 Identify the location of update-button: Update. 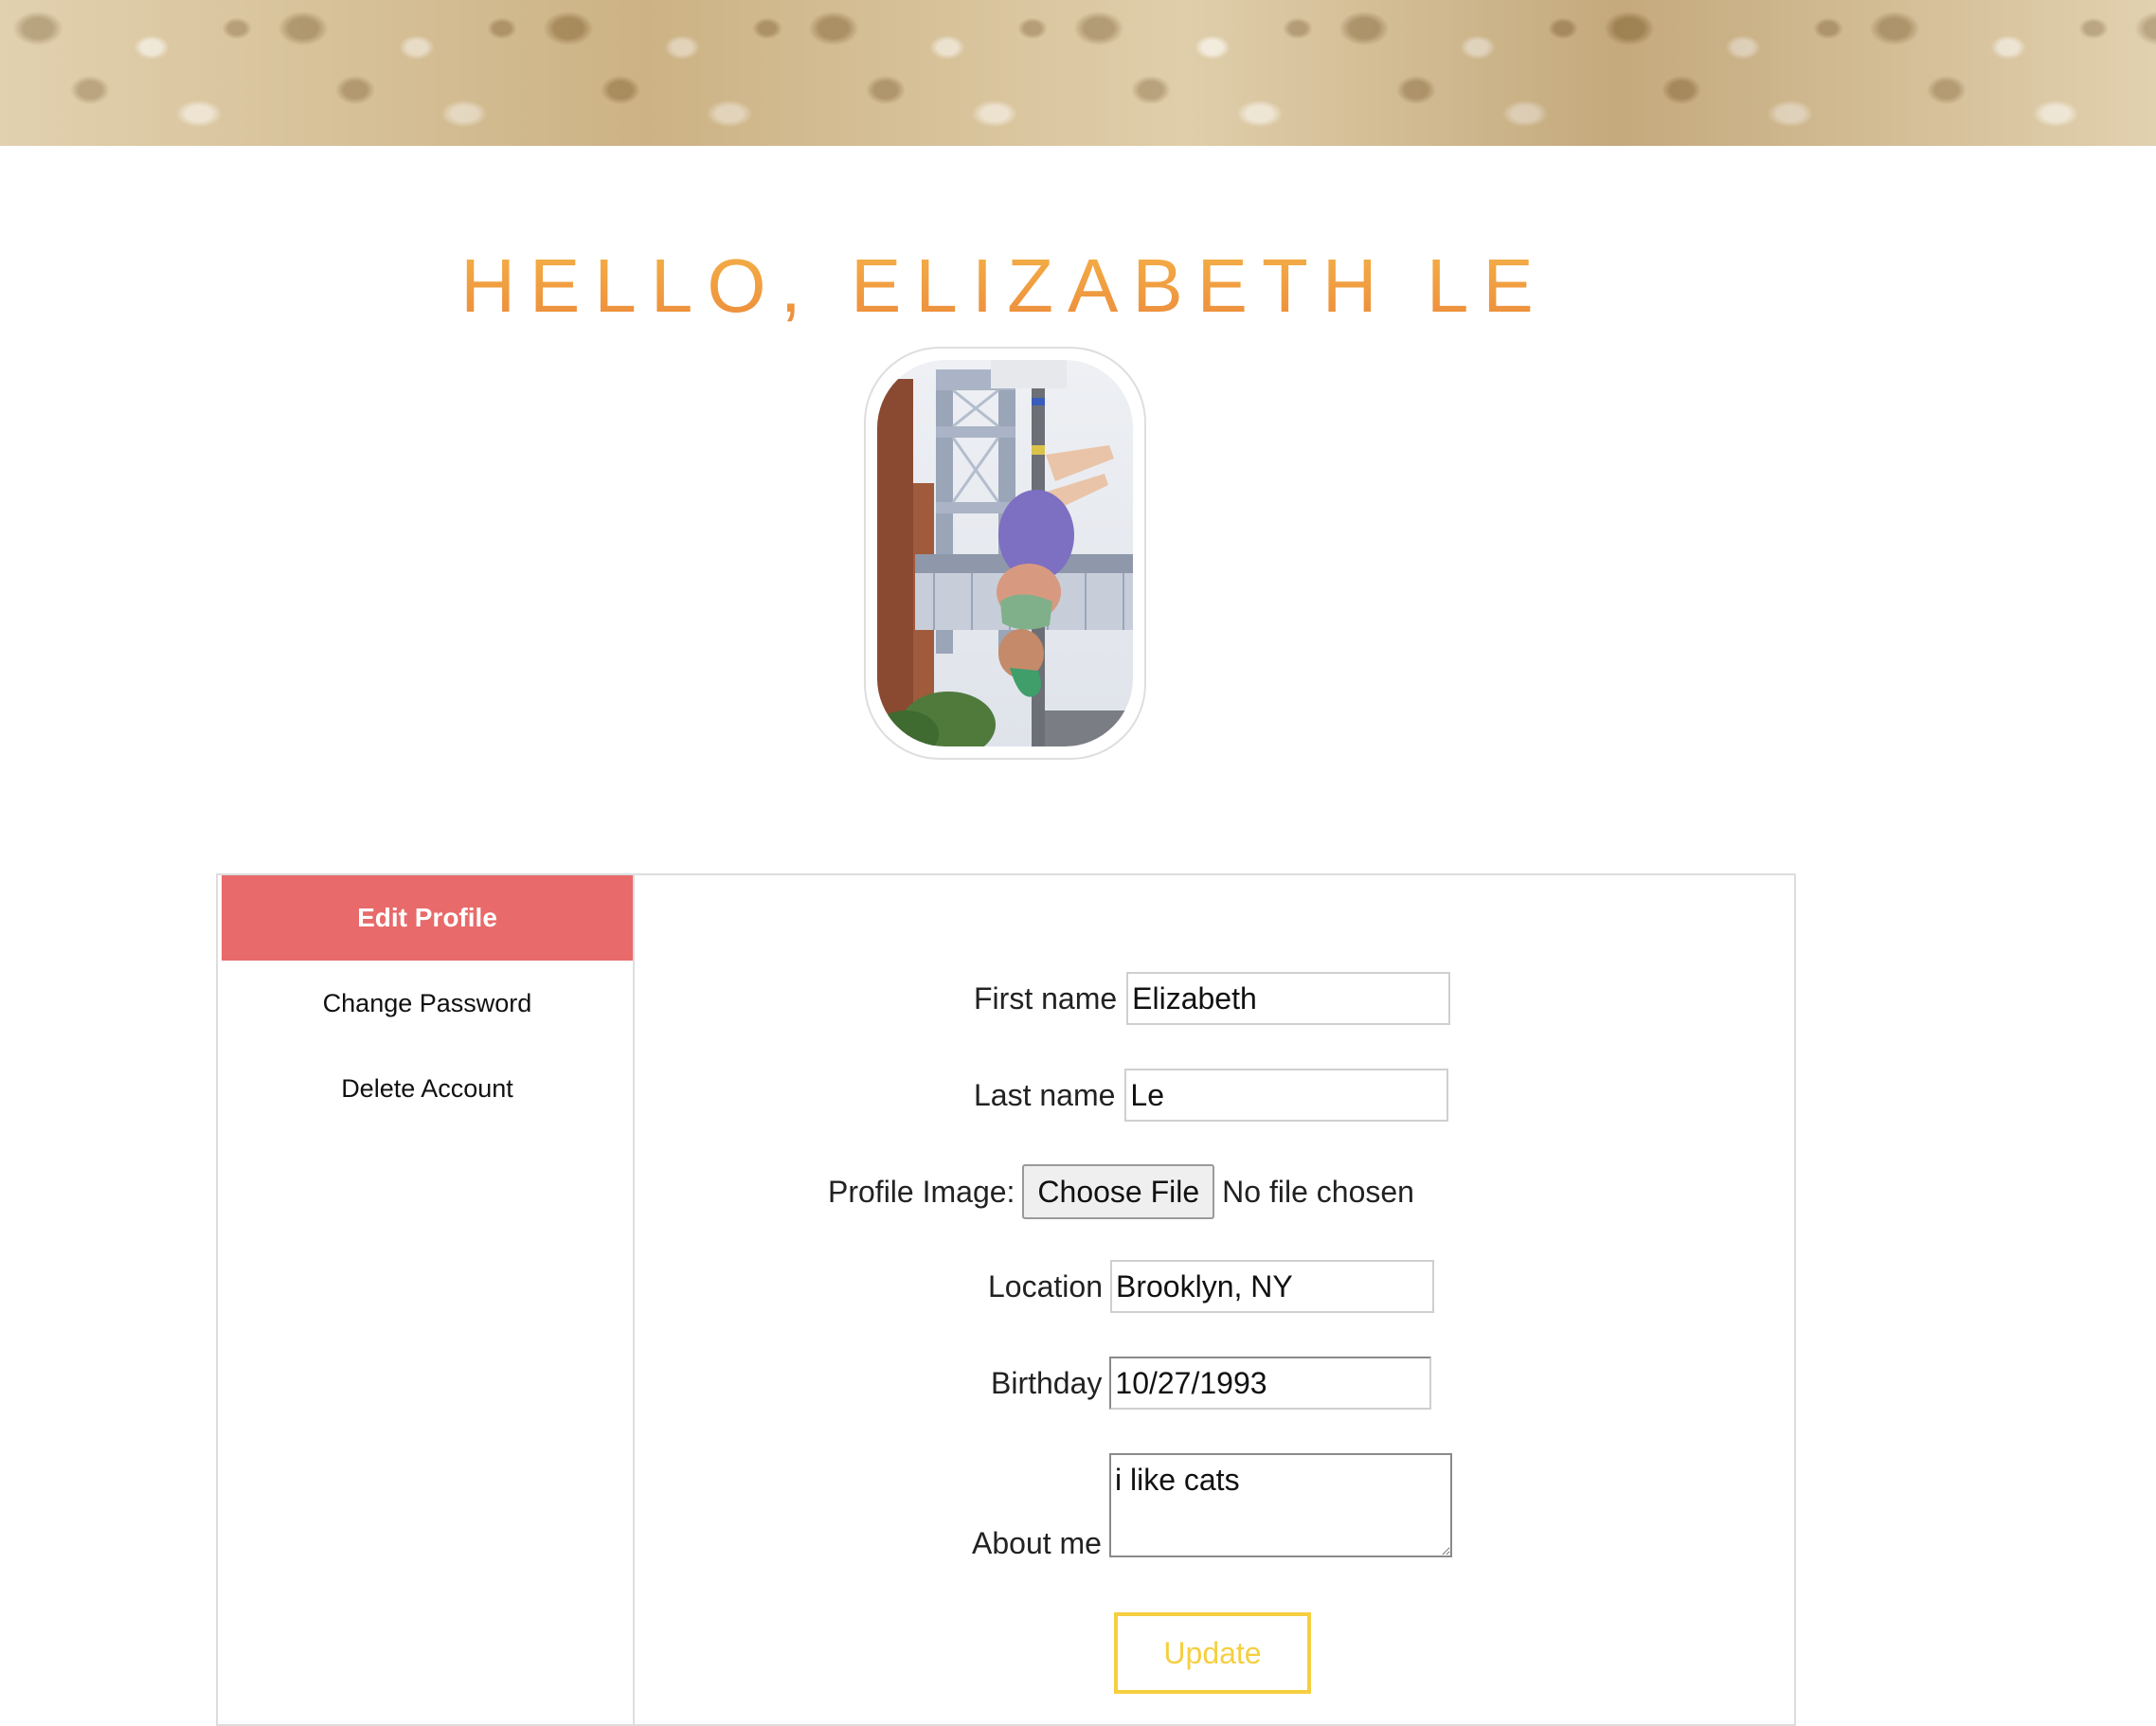
(1213, 1653).